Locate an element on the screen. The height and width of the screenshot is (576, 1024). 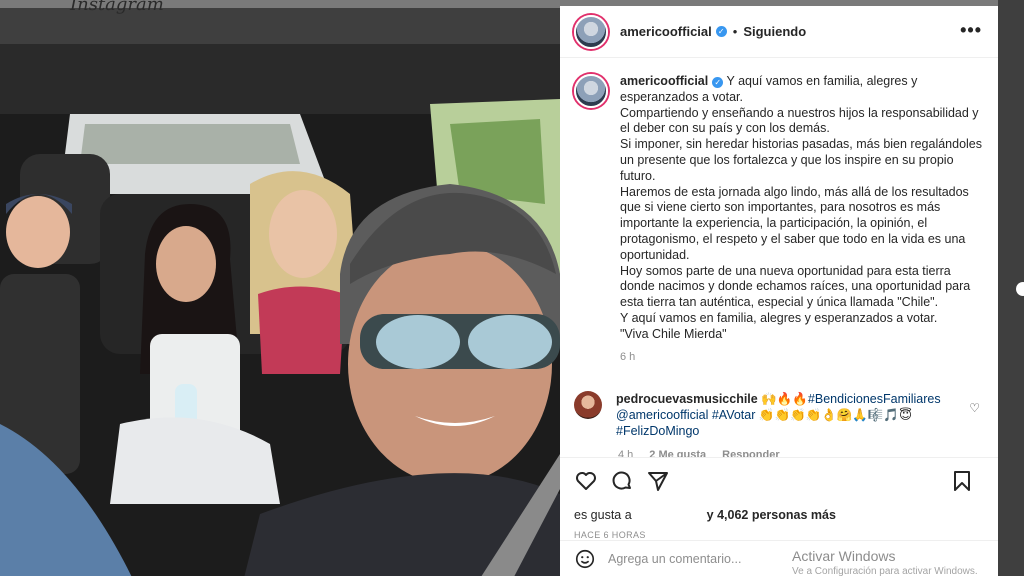
likes-summary: es gusta a y 4,062 personas más is located at coordinates (779, 515).